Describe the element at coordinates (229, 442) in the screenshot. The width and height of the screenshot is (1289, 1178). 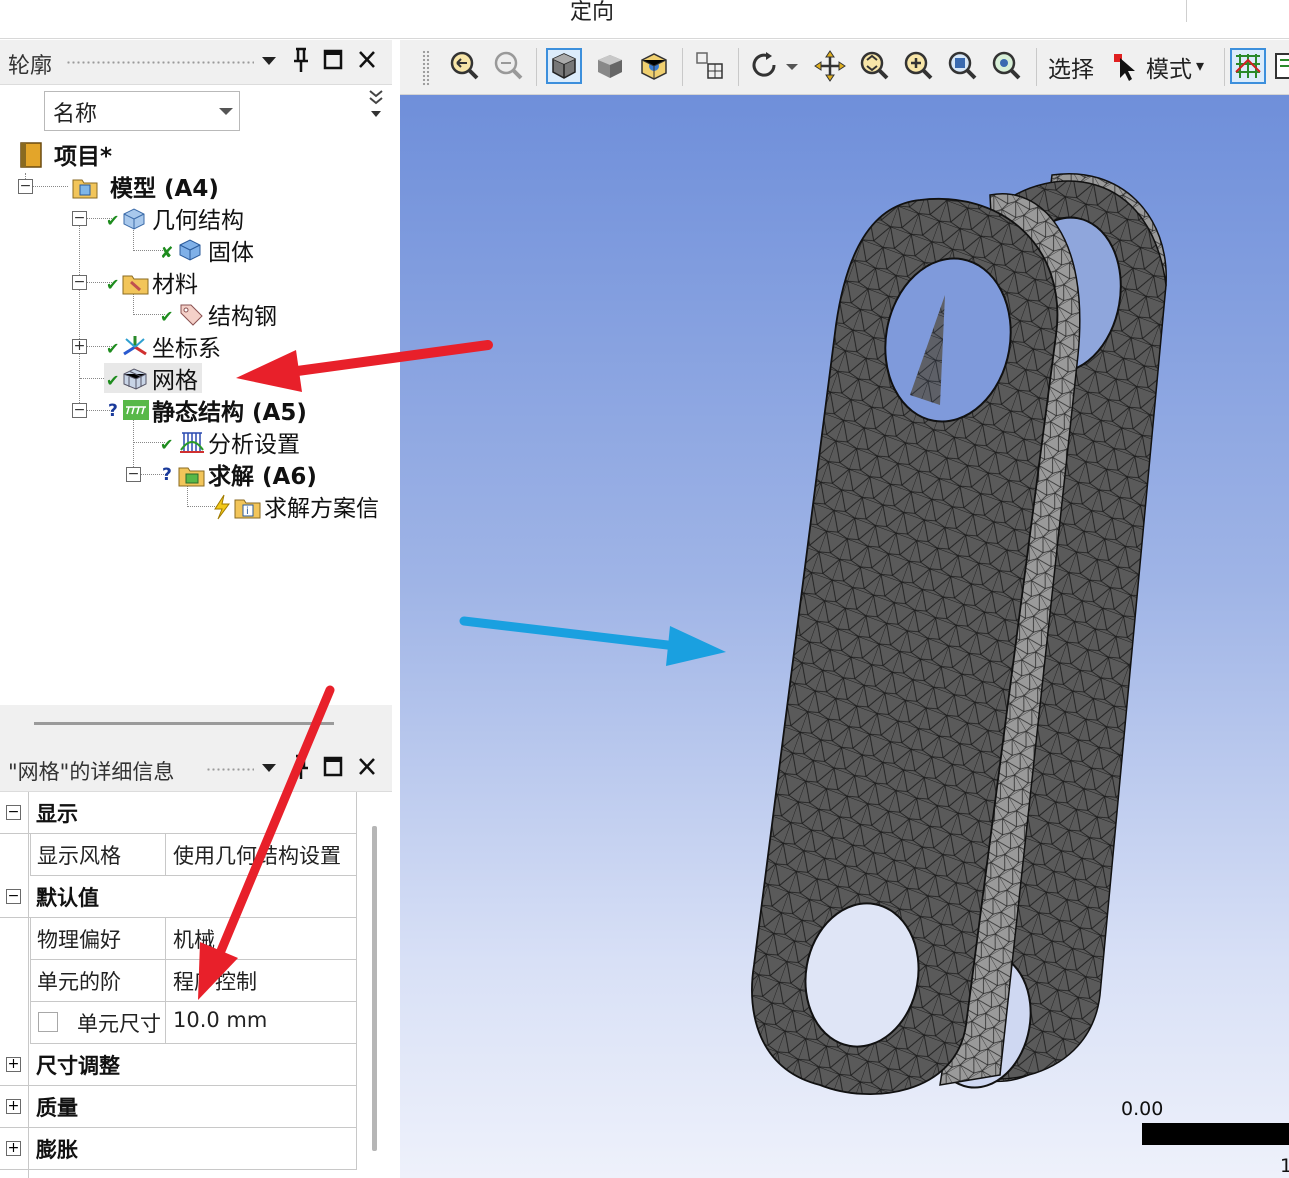
I see `tree-item-analysis-settings: ✔ 分析设置` at that location.